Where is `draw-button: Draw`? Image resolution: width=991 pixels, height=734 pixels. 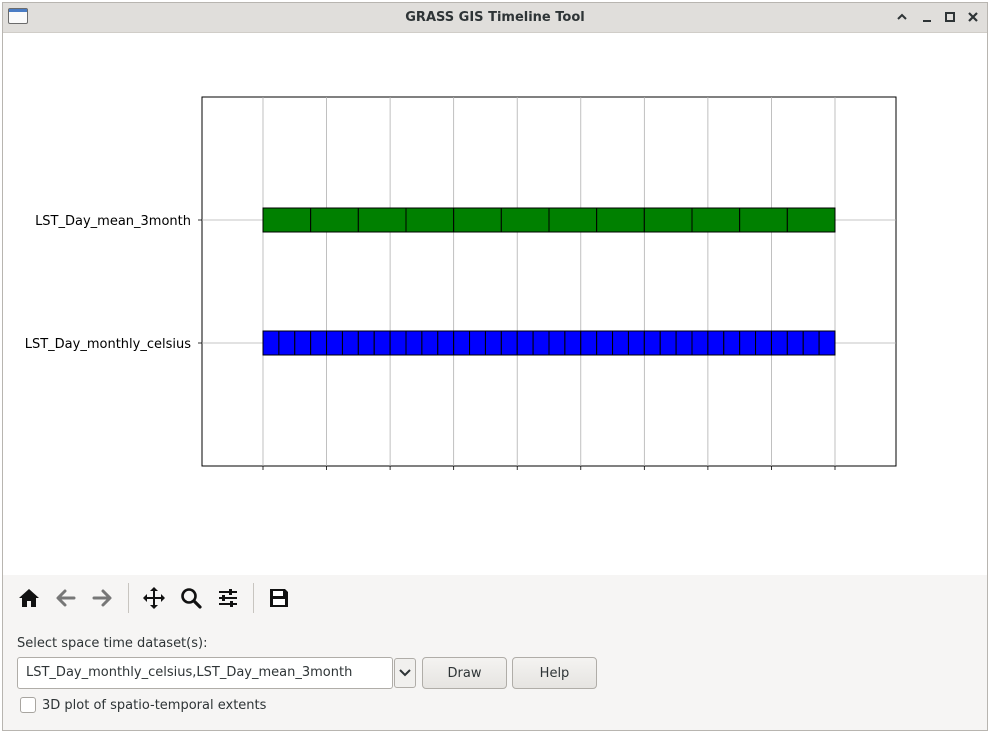 draw-button: Draw is located at coordinates (464, 673).